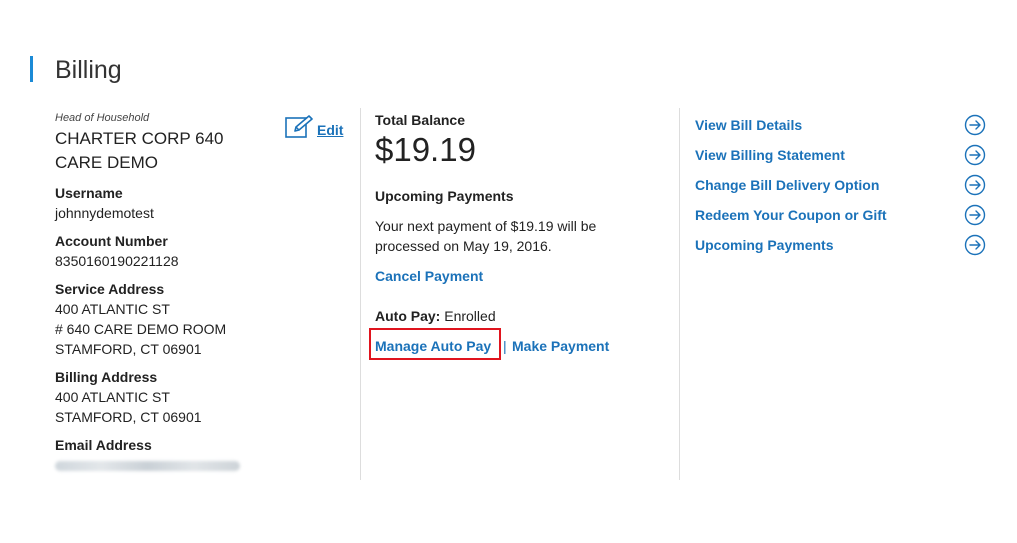 This screenshot has width=1017, height=543. I want to click on email-address-label: Email Address, so click(103, 445).